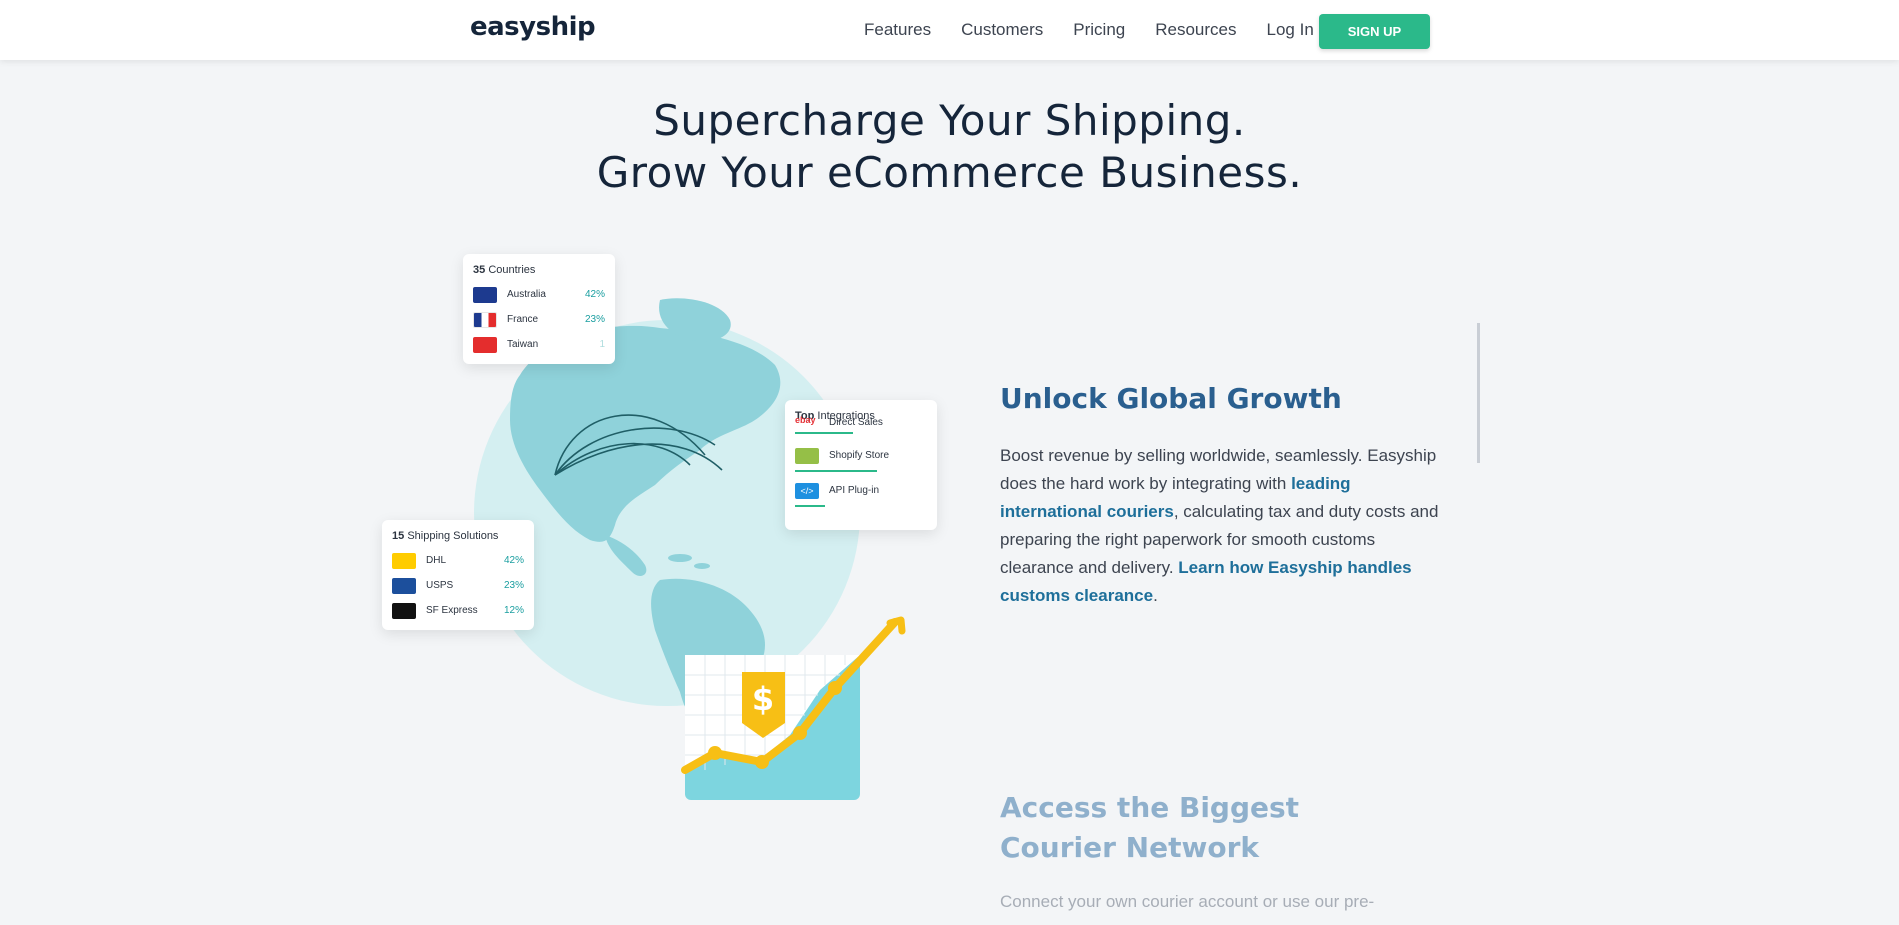 This screenshot has width=1899, height=925. Describe the element at coordinates (602, 344) in the screenshot. I see `country-percent: 1` at that location.